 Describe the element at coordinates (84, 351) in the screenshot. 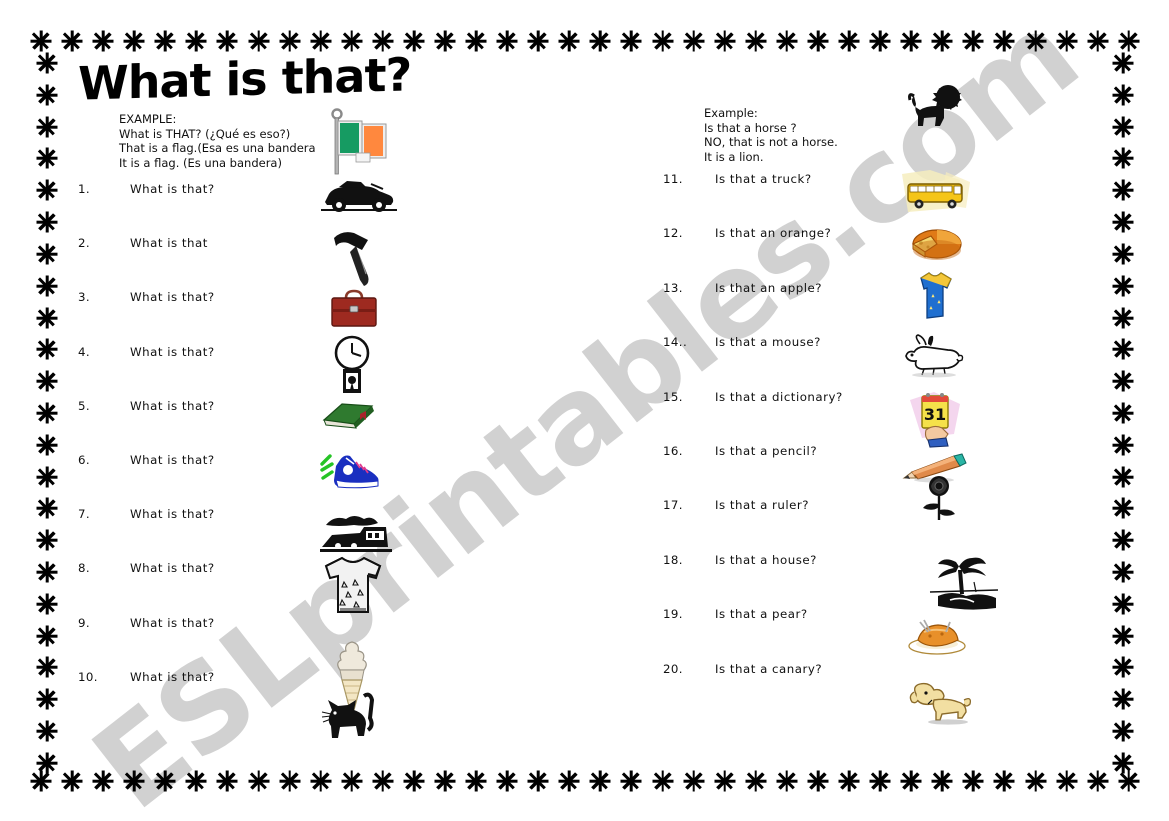

I see `item-number: 4.` at that location.